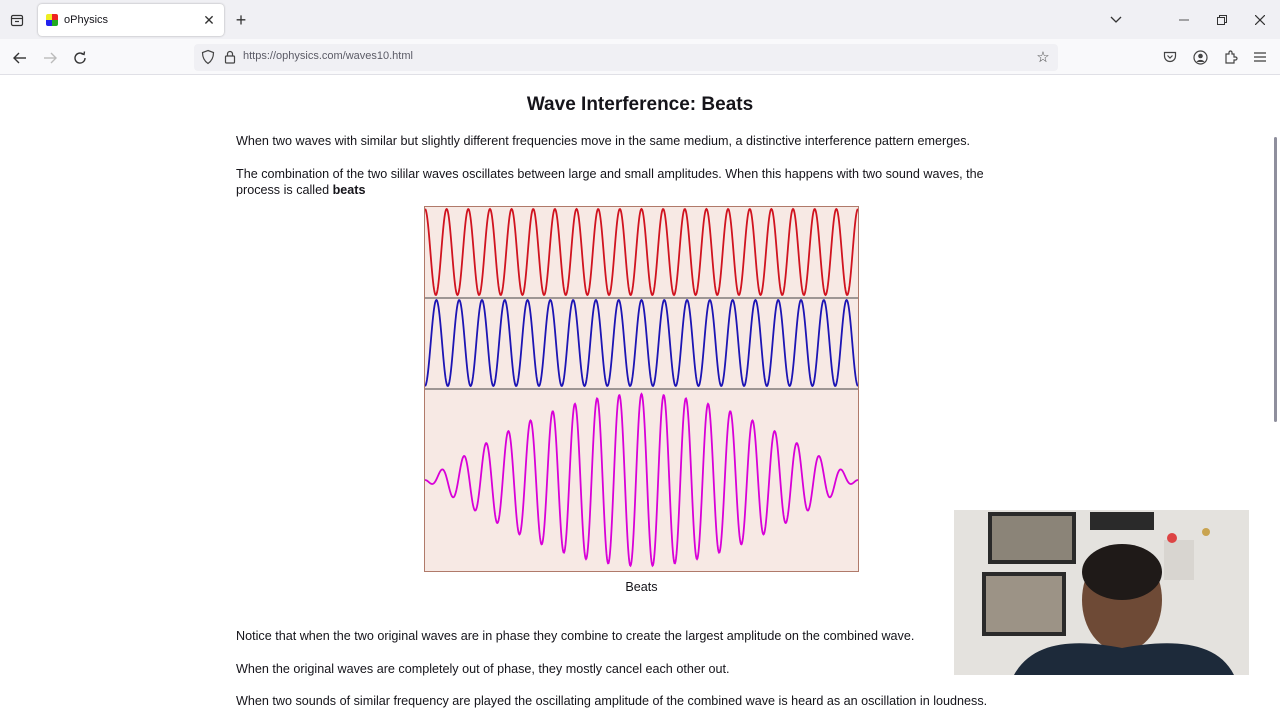  I want to click on combined-wave-line, so click(641, 480).